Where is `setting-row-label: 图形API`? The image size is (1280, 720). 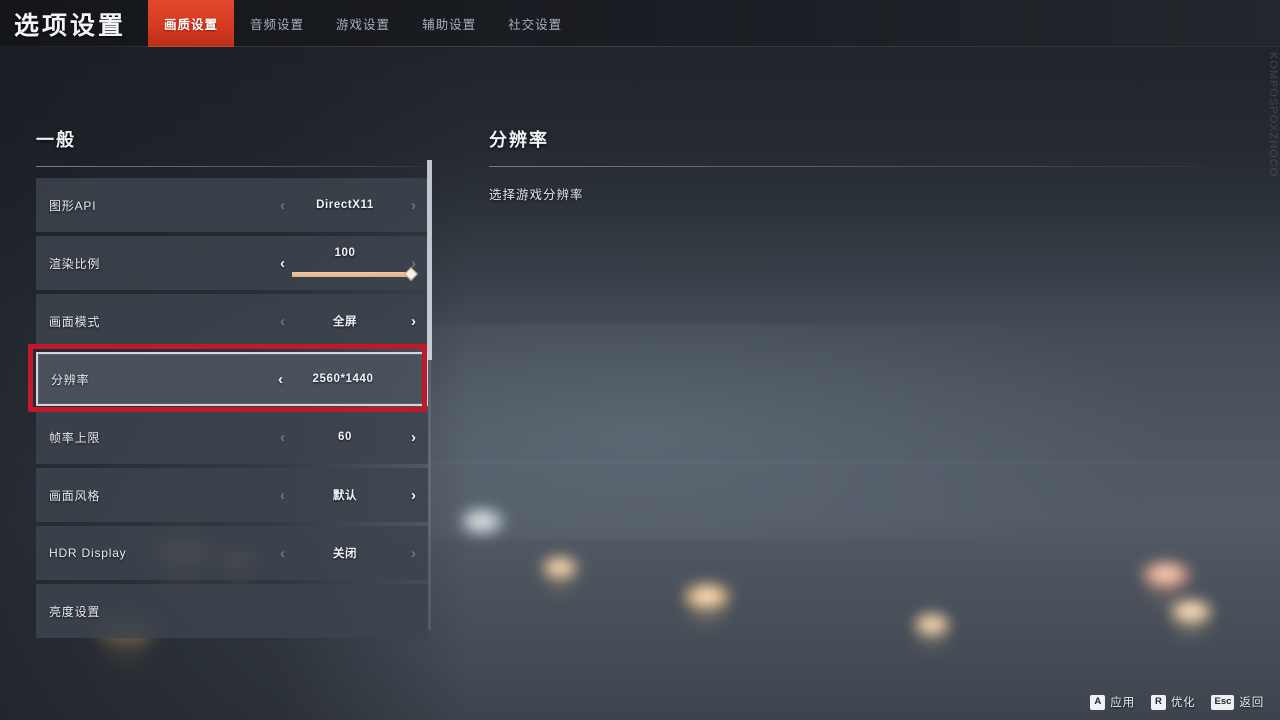
setting-row-label: 图形API is located at coordinates (73, 205).